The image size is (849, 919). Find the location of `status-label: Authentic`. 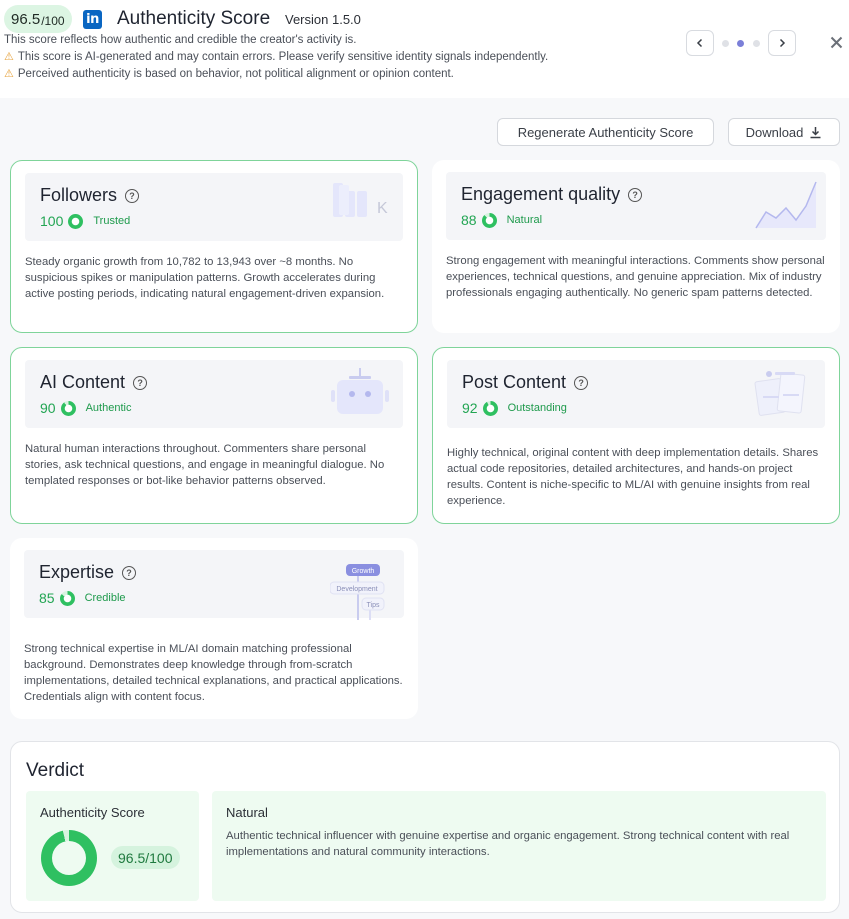

status-label: Authentic is located at coordinates (108, 408).